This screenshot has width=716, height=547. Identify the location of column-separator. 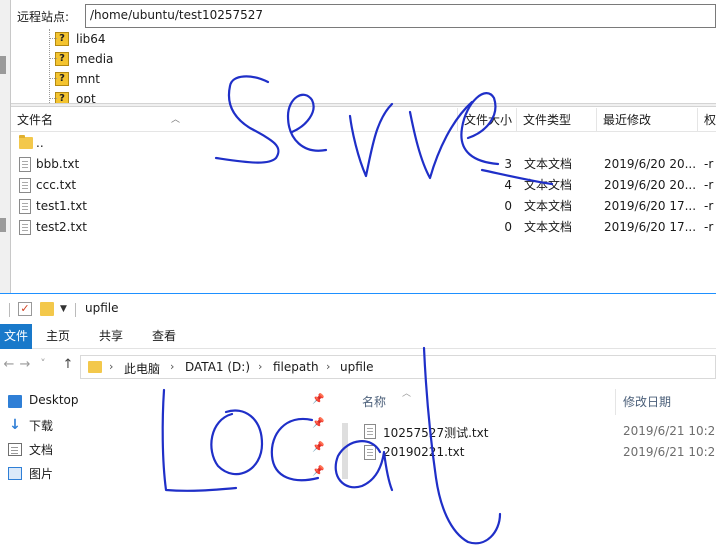
(615, 402).